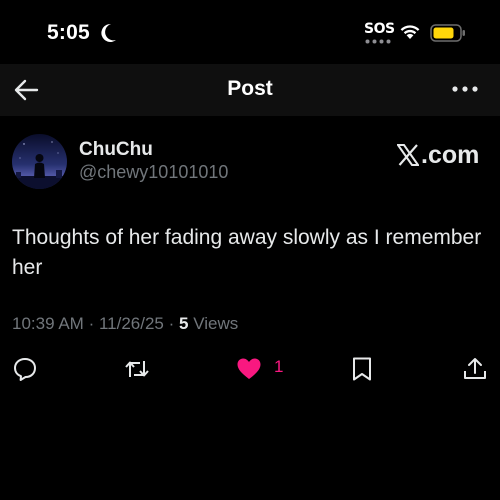 The image size is (500, 500). What do you see at coordinates (250, 32) in the screenshot?
I see `status-bar: 5:05 SOS` at bounding box center [250, 32].